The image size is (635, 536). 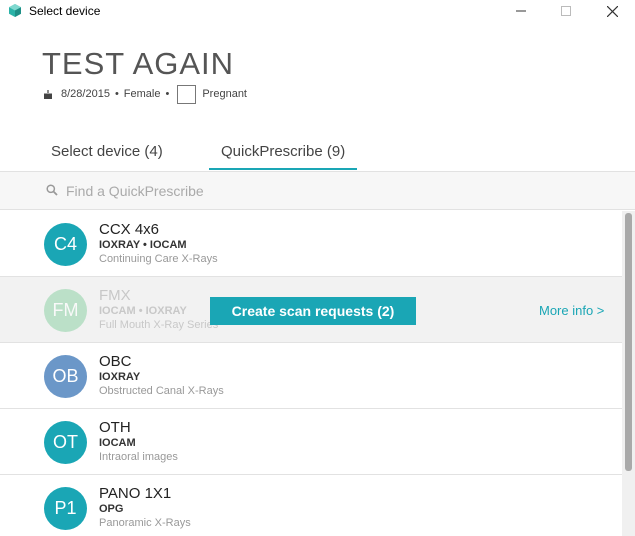 I want to click on item-description: Intraoral images, so click(x=138, y=457).